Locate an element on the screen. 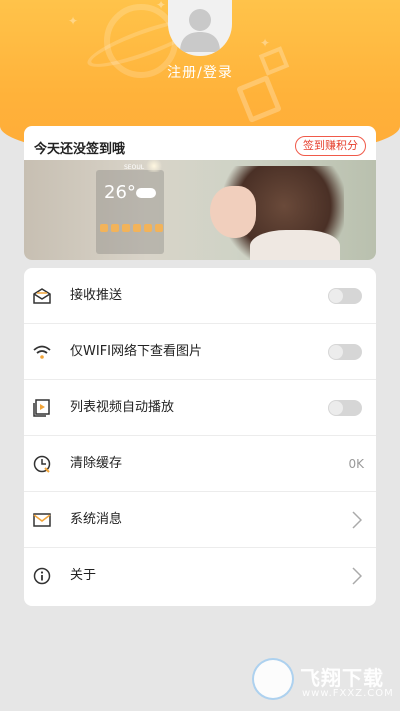  banner-temperature: 26° is located at coordinates (120, 192).